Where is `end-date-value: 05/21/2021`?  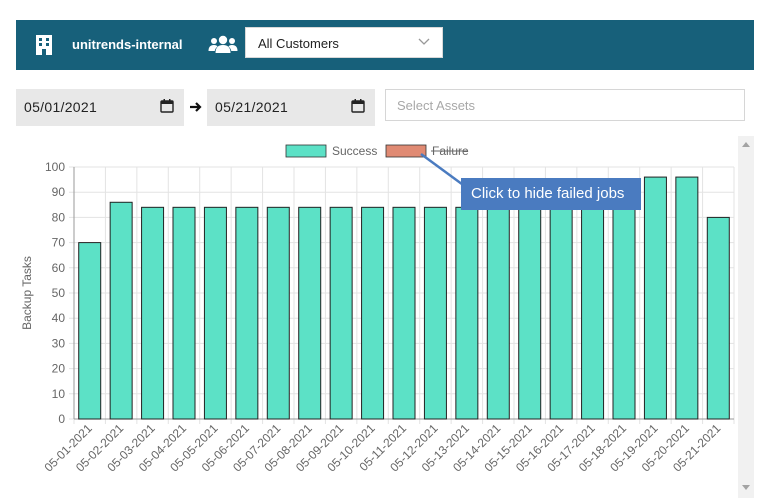 end-date-value: 05/21/2021 is located at coordinates (252, 107).